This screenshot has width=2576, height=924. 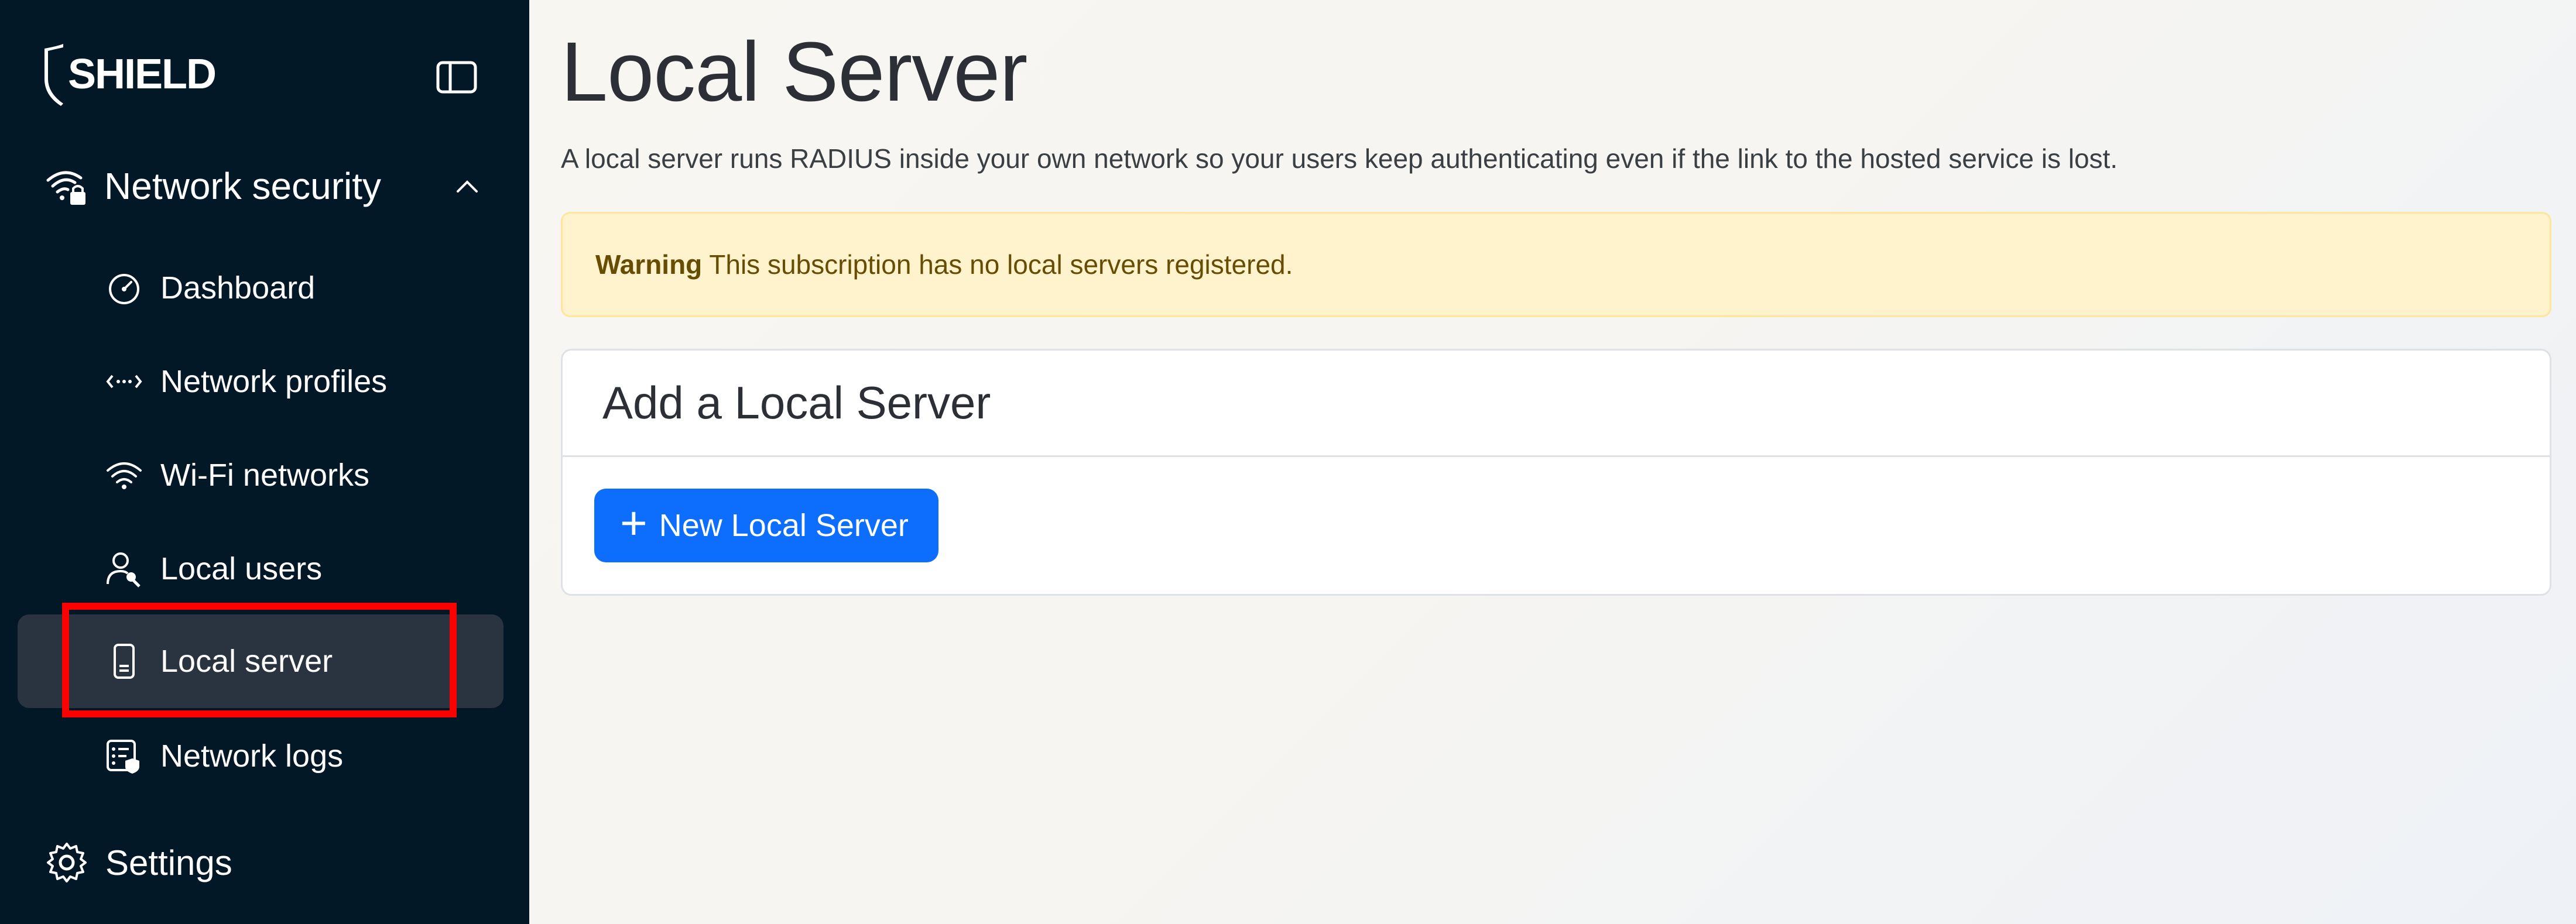 I want to click on nav-group-network-security: Network security, so click(x=262, y=186).